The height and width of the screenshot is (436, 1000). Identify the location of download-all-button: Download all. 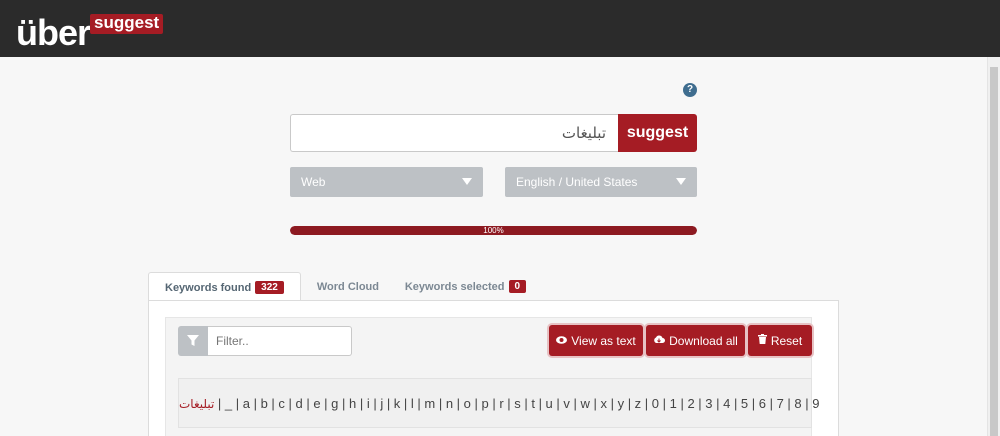
(695, 340).